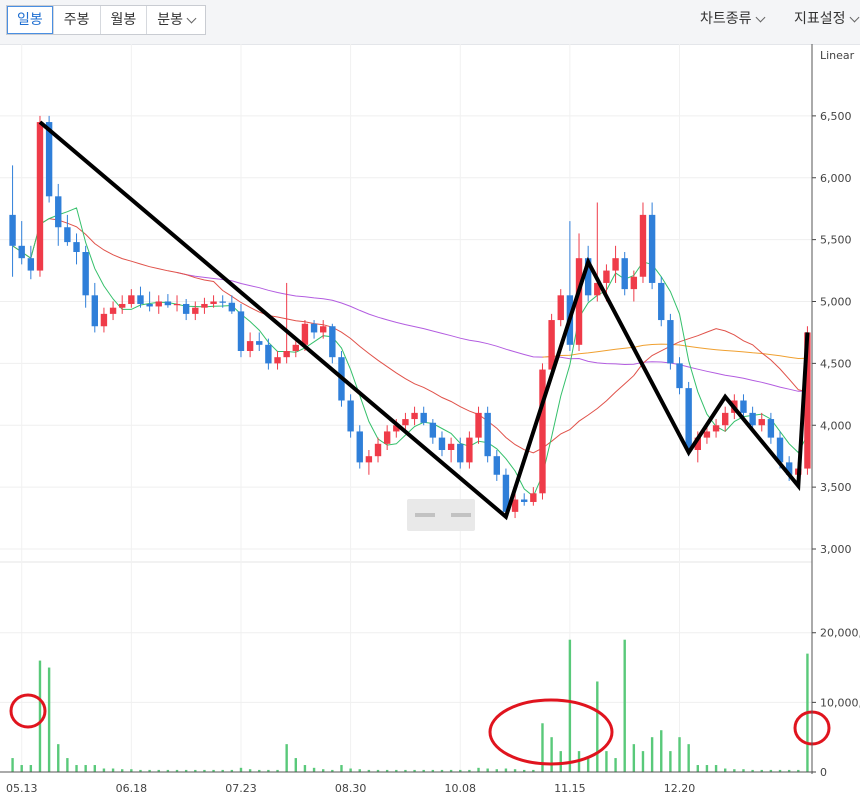  What do you see at coordinates (836, 487) in the screenshot?
I see `y-tick-label: 3,500` at bounding box center [836, 487].